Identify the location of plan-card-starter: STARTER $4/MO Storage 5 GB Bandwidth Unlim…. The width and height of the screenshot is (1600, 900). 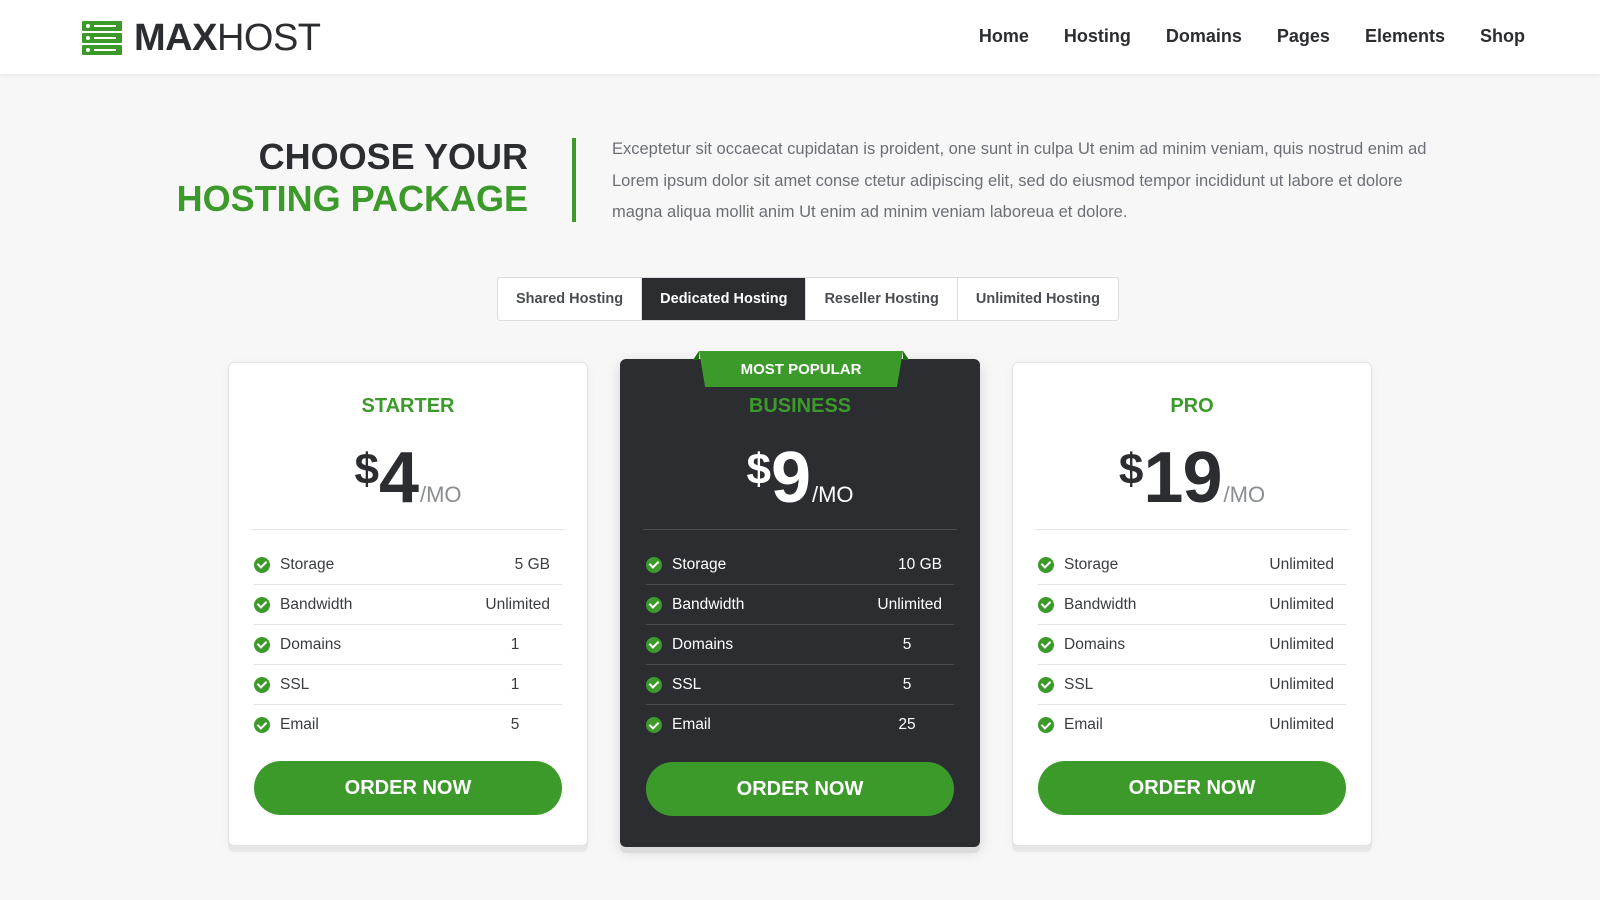
(408, 604).